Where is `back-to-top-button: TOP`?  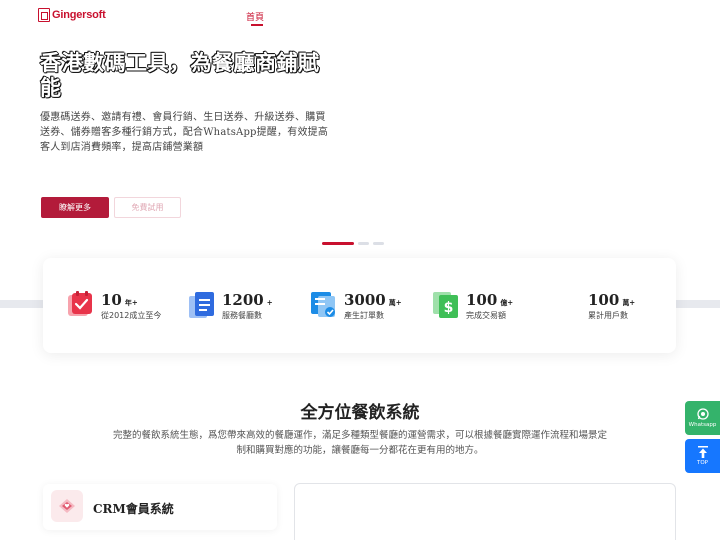 back-to-top-button: TOP is located at coordinates (702, 456).